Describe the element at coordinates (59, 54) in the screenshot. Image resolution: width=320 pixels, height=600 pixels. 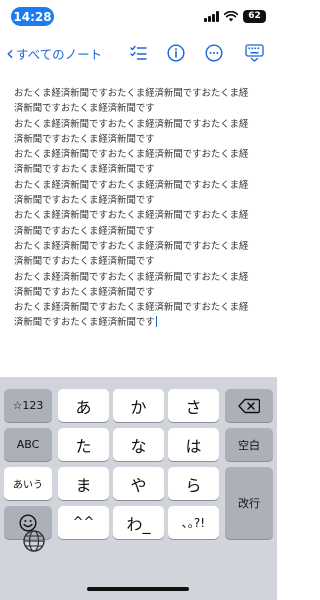
I see `back-label: すべてのノート` at that location.